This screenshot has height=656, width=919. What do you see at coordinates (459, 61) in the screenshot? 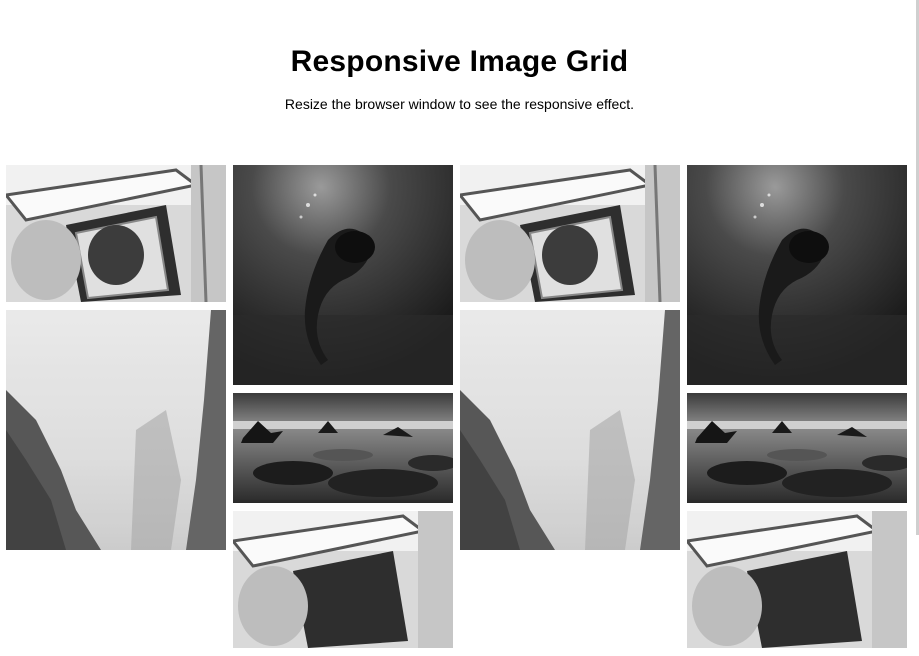
I see `page-title: Responsive Image Grid` at bounding box center [459, 61].